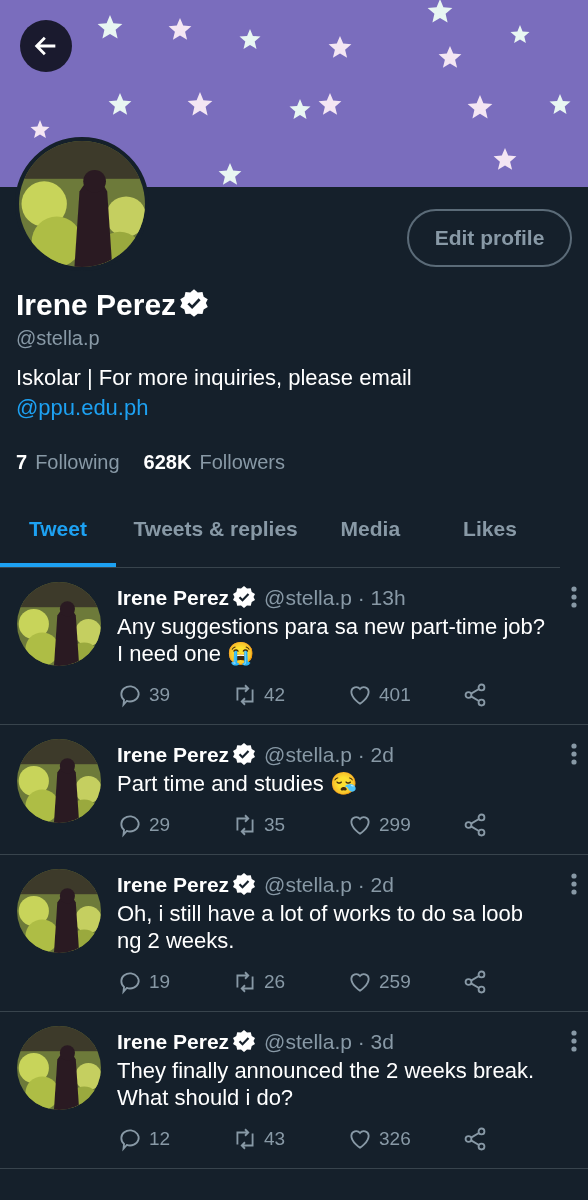 The image size is (588, 1200). Describe the element at coordinates (326, 1084) in the screenshot. I see `tweet-text: They finally announced the 2 weeks break. What should i do?` at that location.